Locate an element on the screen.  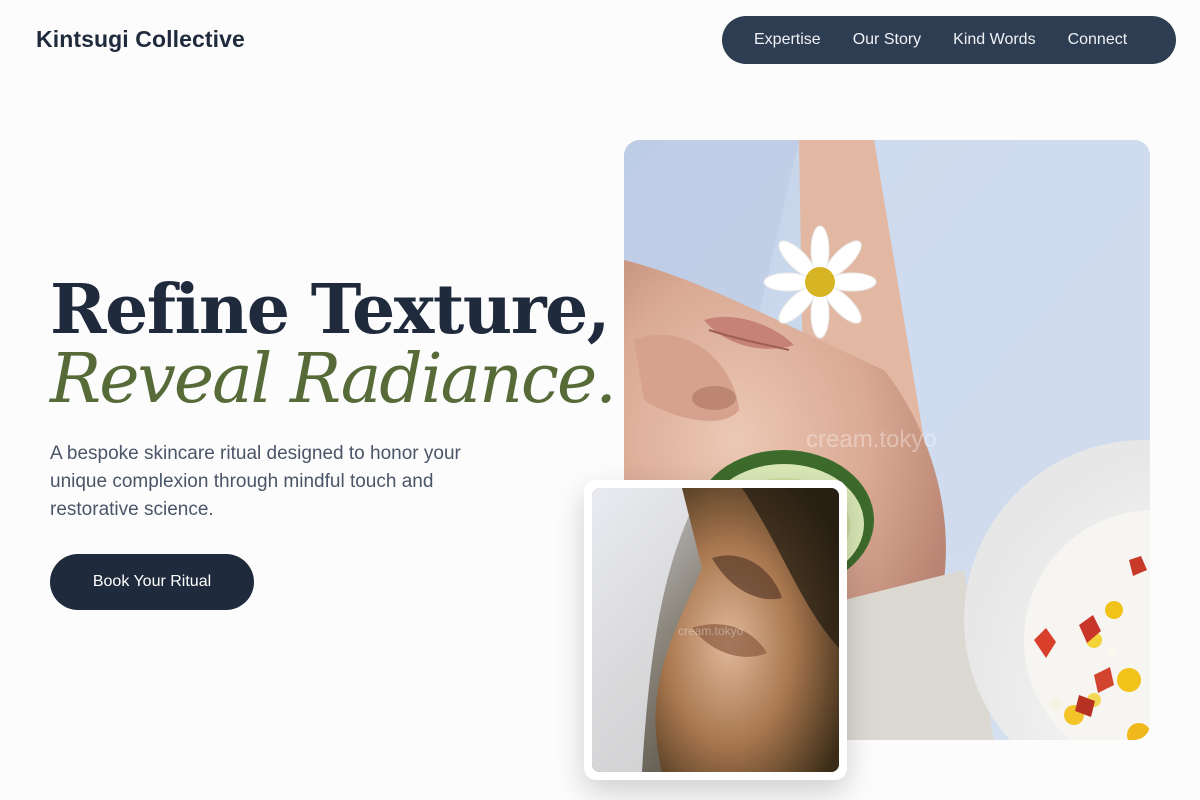
hero-title-line2: Reveal Radiance. is located at coordinates (333, 379).